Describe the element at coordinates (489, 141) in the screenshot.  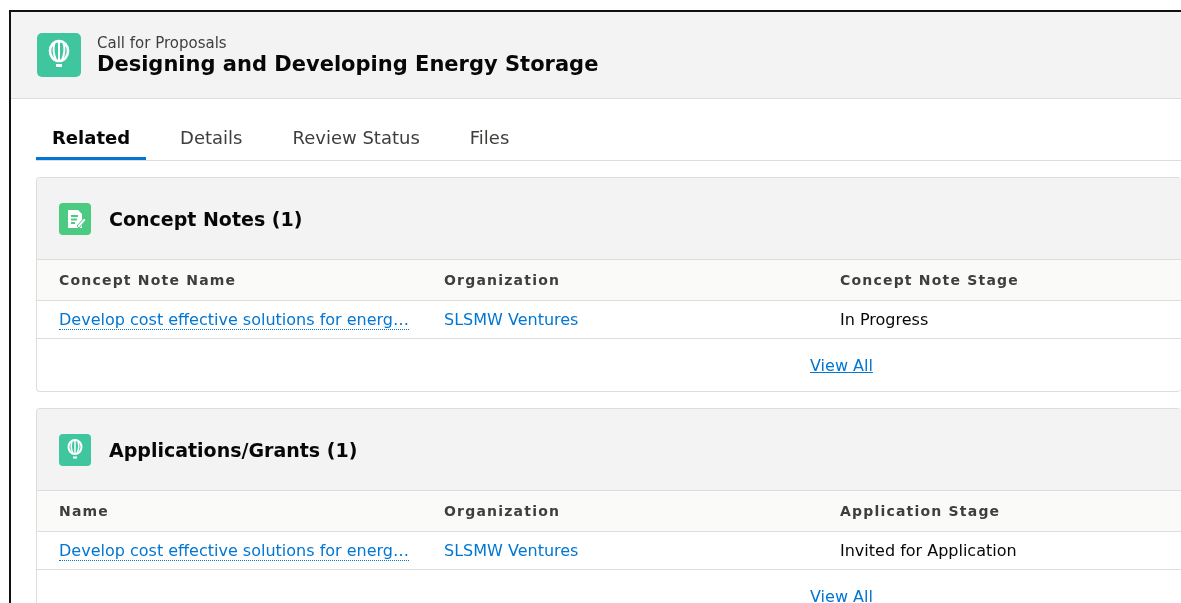
I see `tab: Files` at that location.